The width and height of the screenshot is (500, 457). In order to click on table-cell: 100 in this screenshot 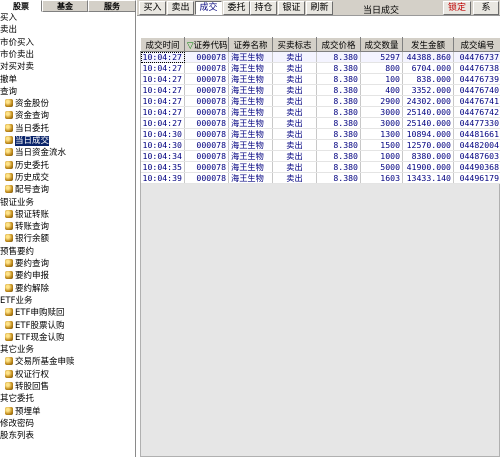, I will do `click(381, 79)`.